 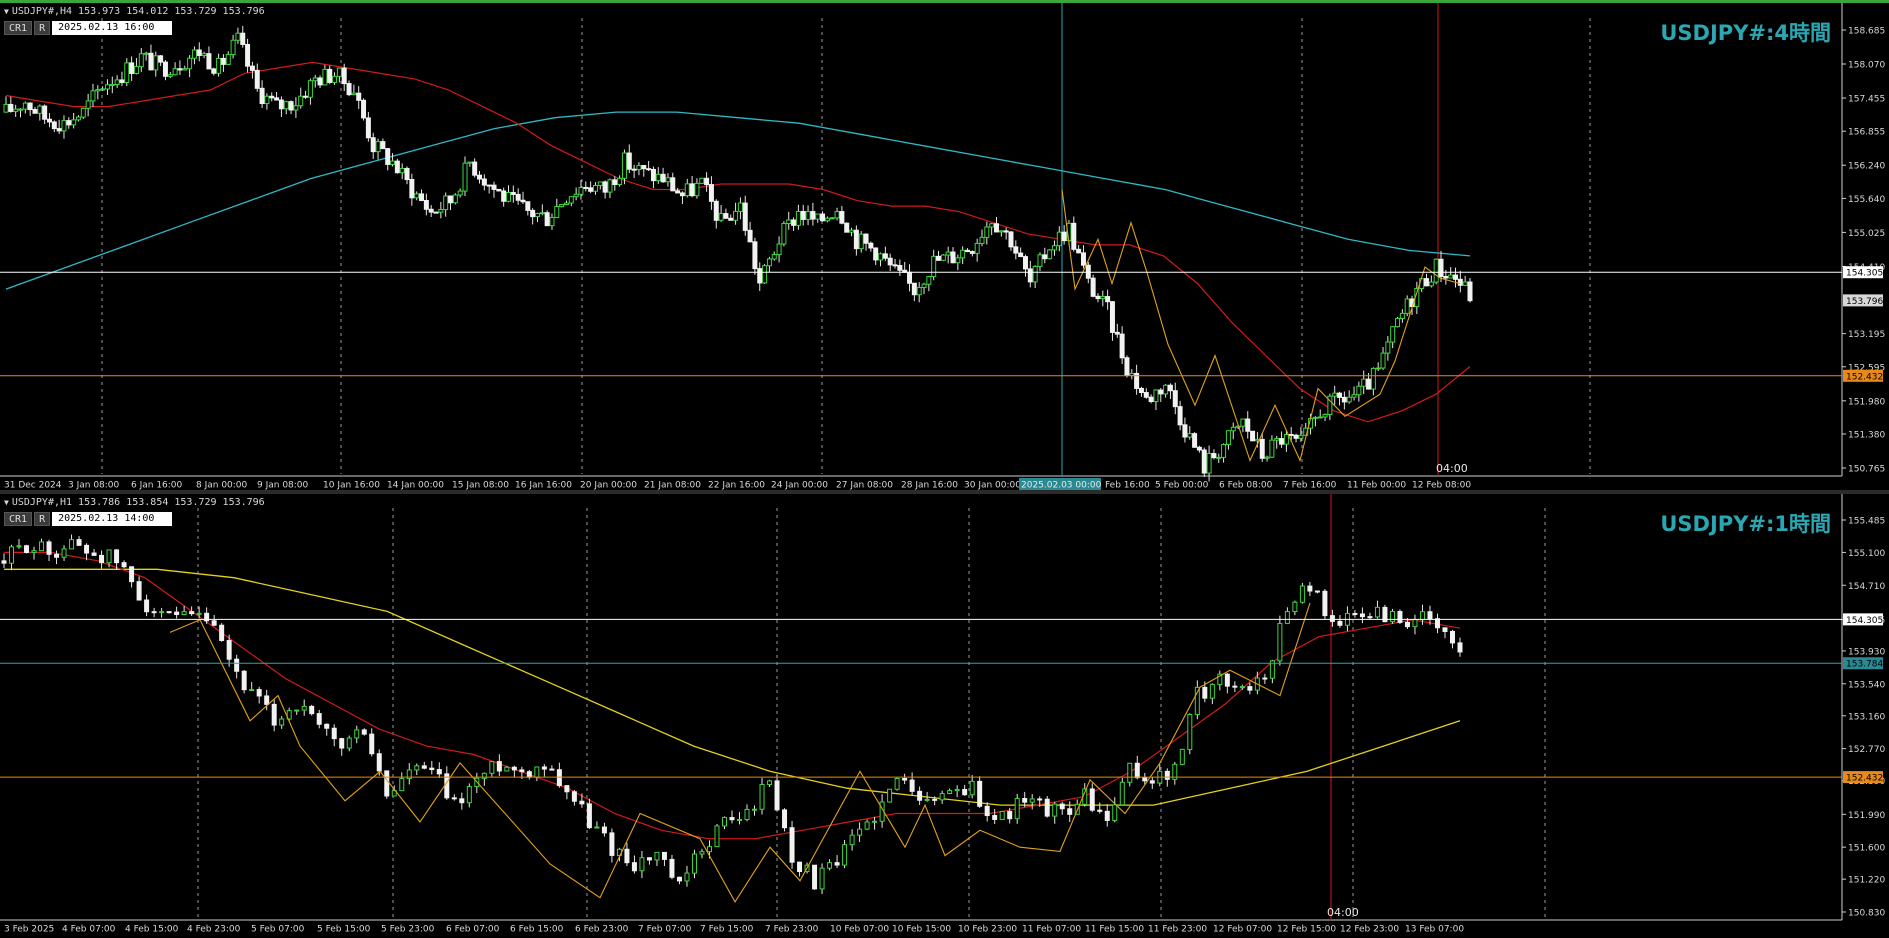 I want to click on h4-cr-button: CR1, so click(x=18, y=28).